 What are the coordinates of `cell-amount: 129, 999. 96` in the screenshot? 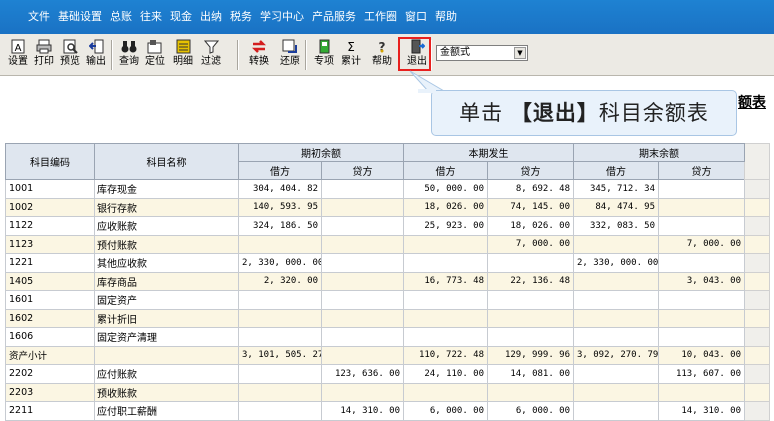 It's located at (530, 355).